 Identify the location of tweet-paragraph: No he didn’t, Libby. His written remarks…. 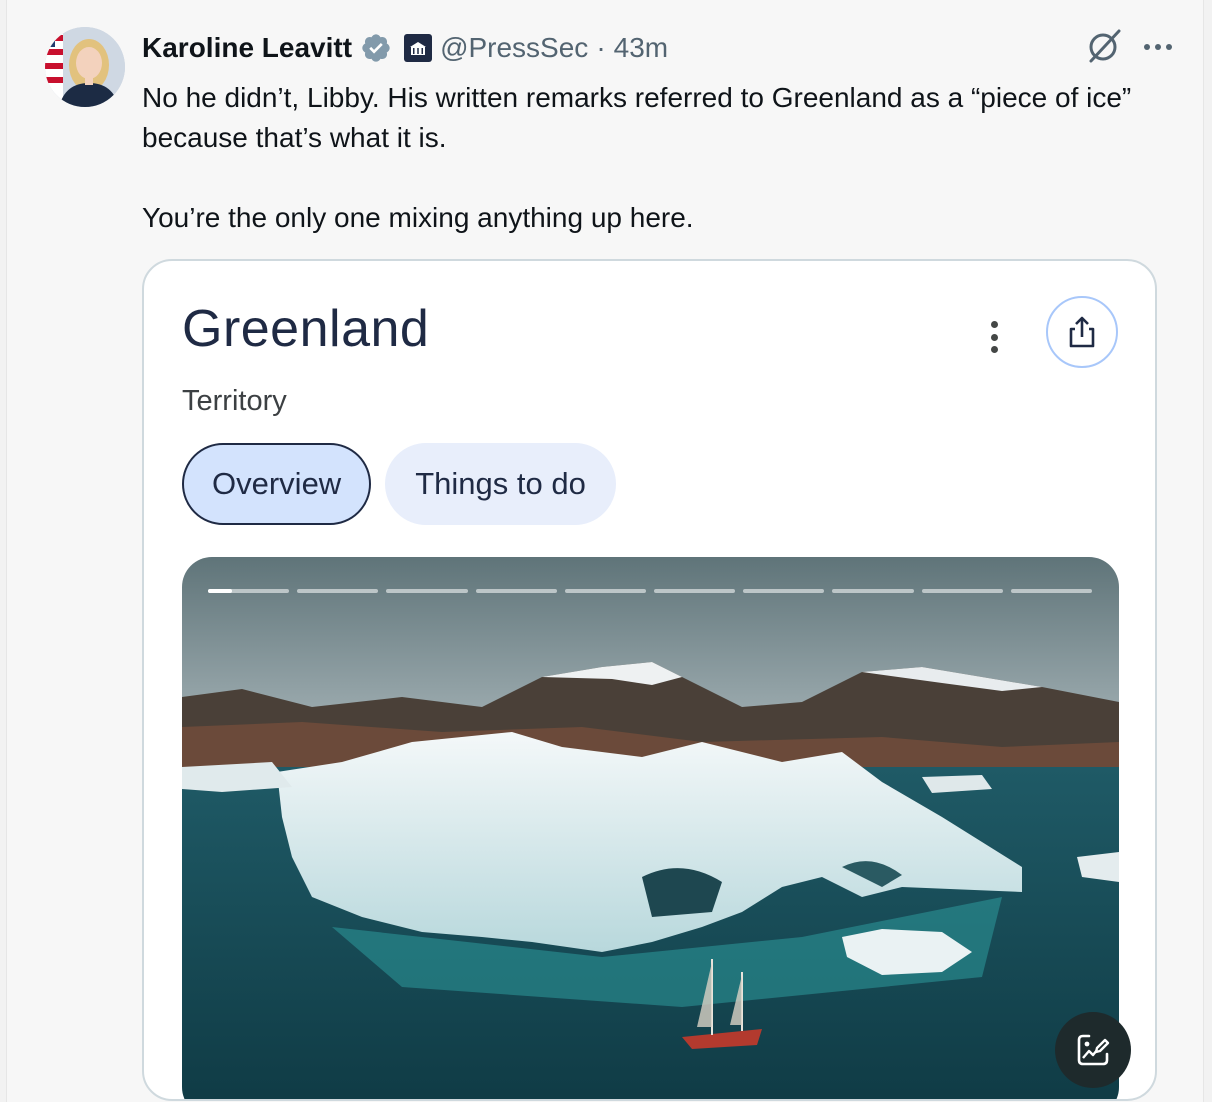
(637, 117).